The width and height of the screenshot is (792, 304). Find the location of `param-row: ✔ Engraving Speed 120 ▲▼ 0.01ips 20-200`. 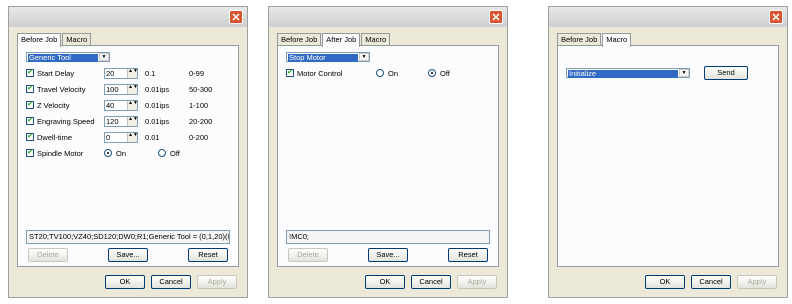

param-row: ✔ Engraving Speed 120 ▲▼ 0.01ips 20-200 is located at coordinates (131, 122).